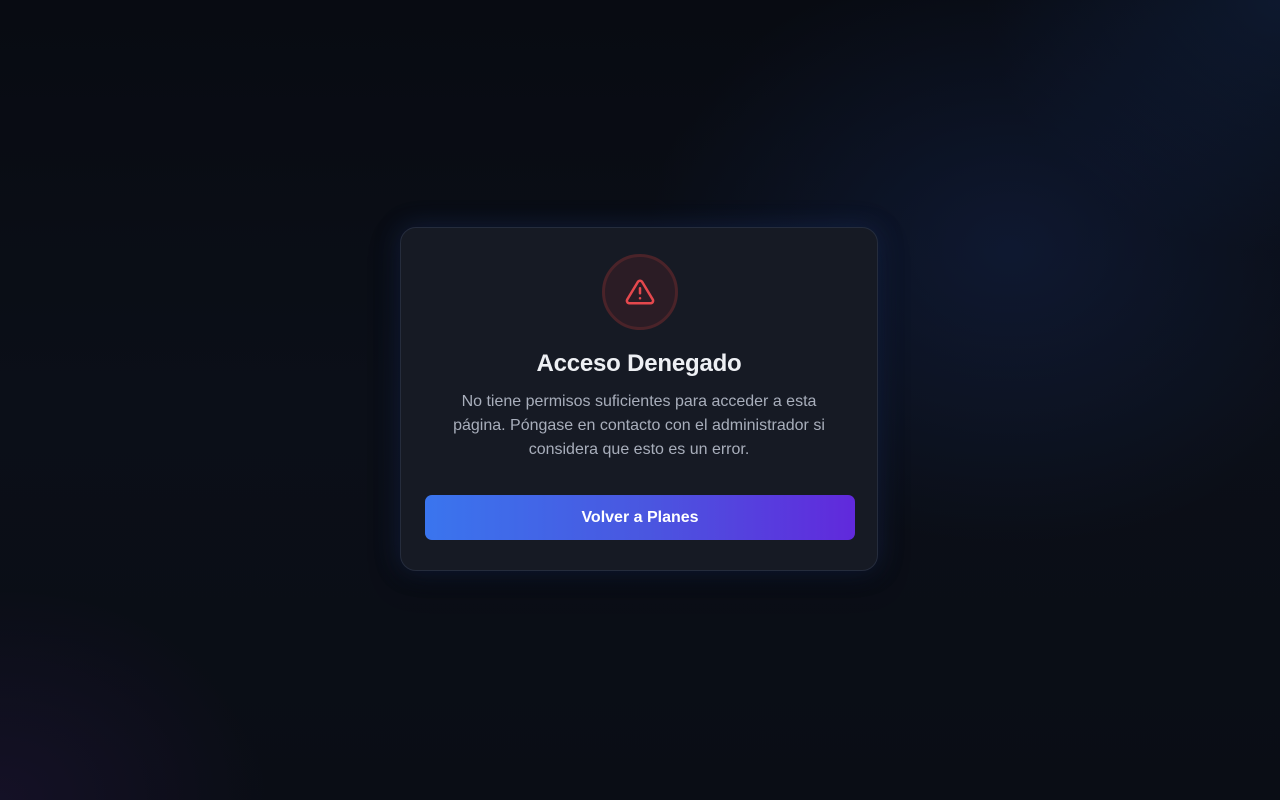 The height and width of the screenshot is (800, 1280). What do you see at coordinates (639, 363) in the screenshot?
I see `page-title: Acceso Denegado` at bounding box center [639, 363].